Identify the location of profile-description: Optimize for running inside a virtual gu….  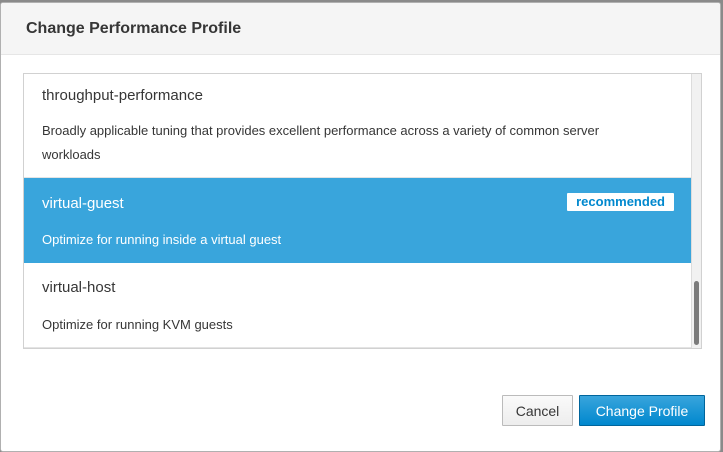
(162, 239).